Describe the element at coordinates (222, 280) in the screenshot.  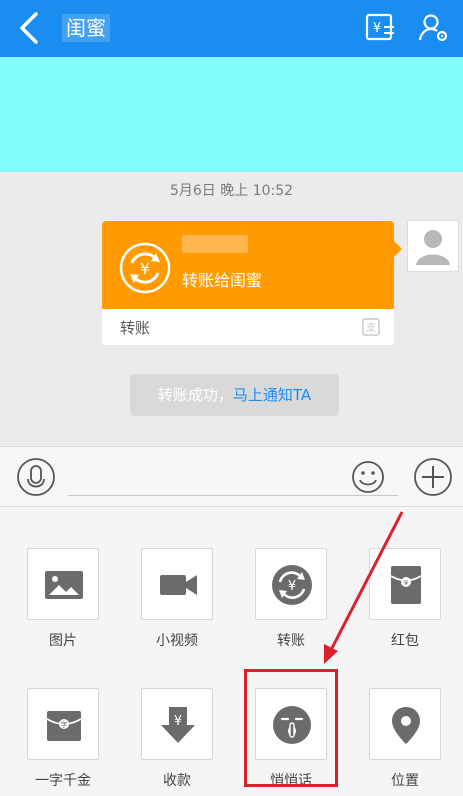
I see `transfer-card-text: 转账给闺蜜` at that location.